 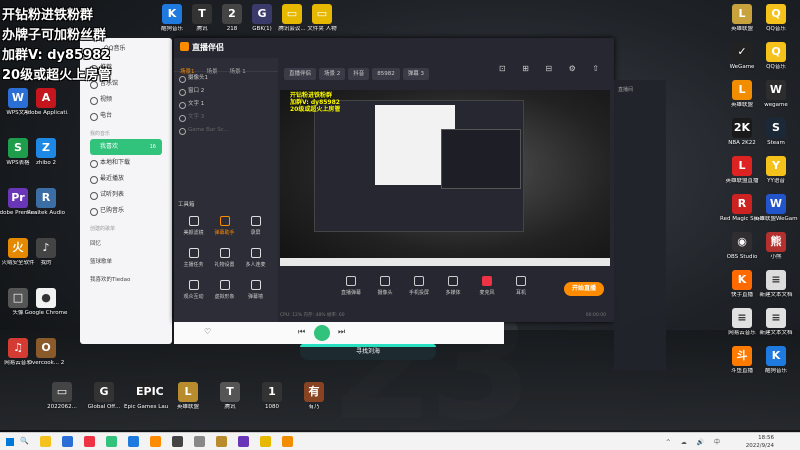 I want to click on top-window-icons: ⊡ ⊞ ⊟ ⚙ ⇧, so click(x=552, y=68).